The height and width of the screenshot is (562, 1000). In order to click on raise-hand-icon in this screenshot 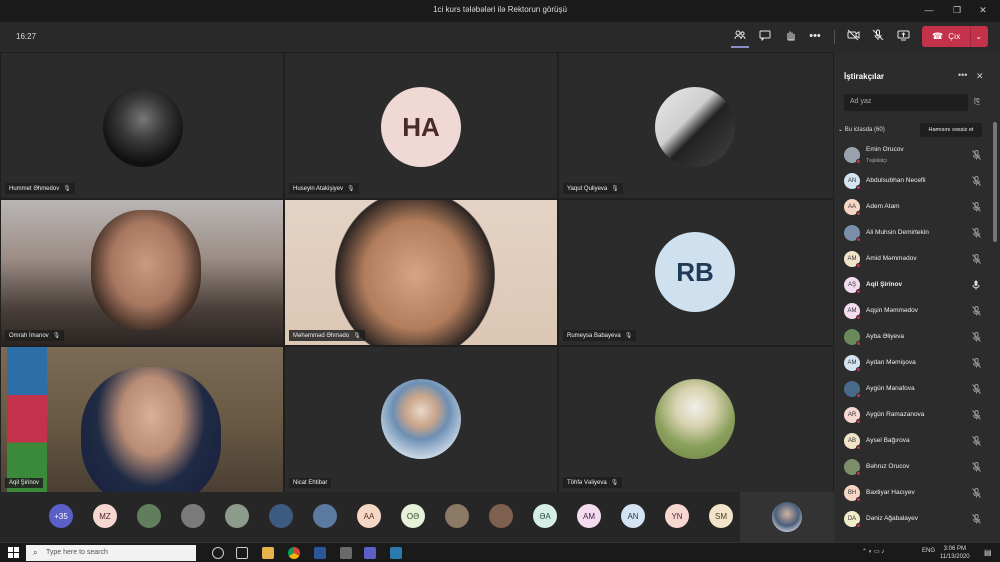, I will do `click(790, 36)`.